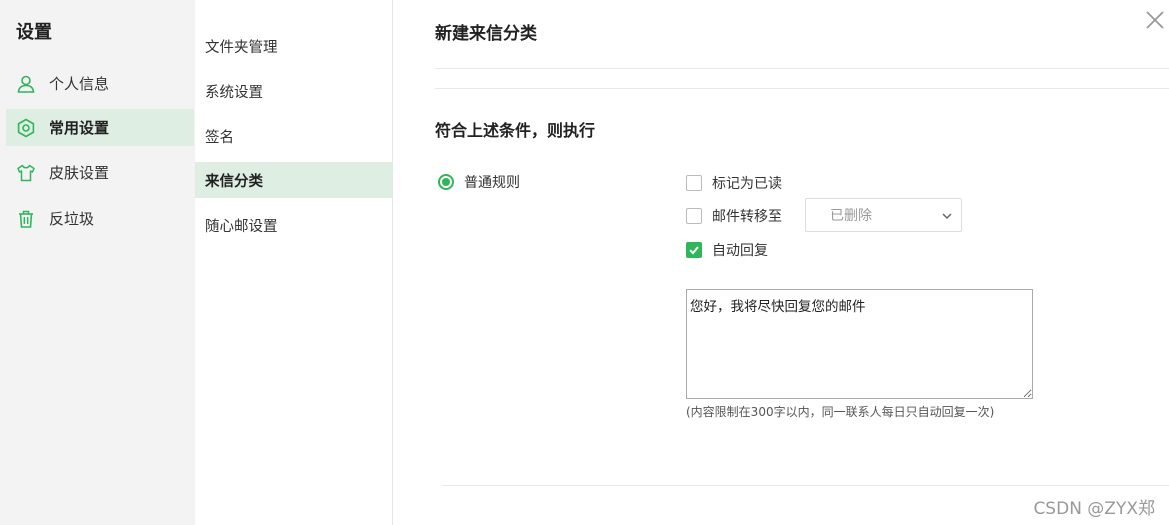  I want to click on section-title: 符合上述条件，则执行, so click(515, 130).